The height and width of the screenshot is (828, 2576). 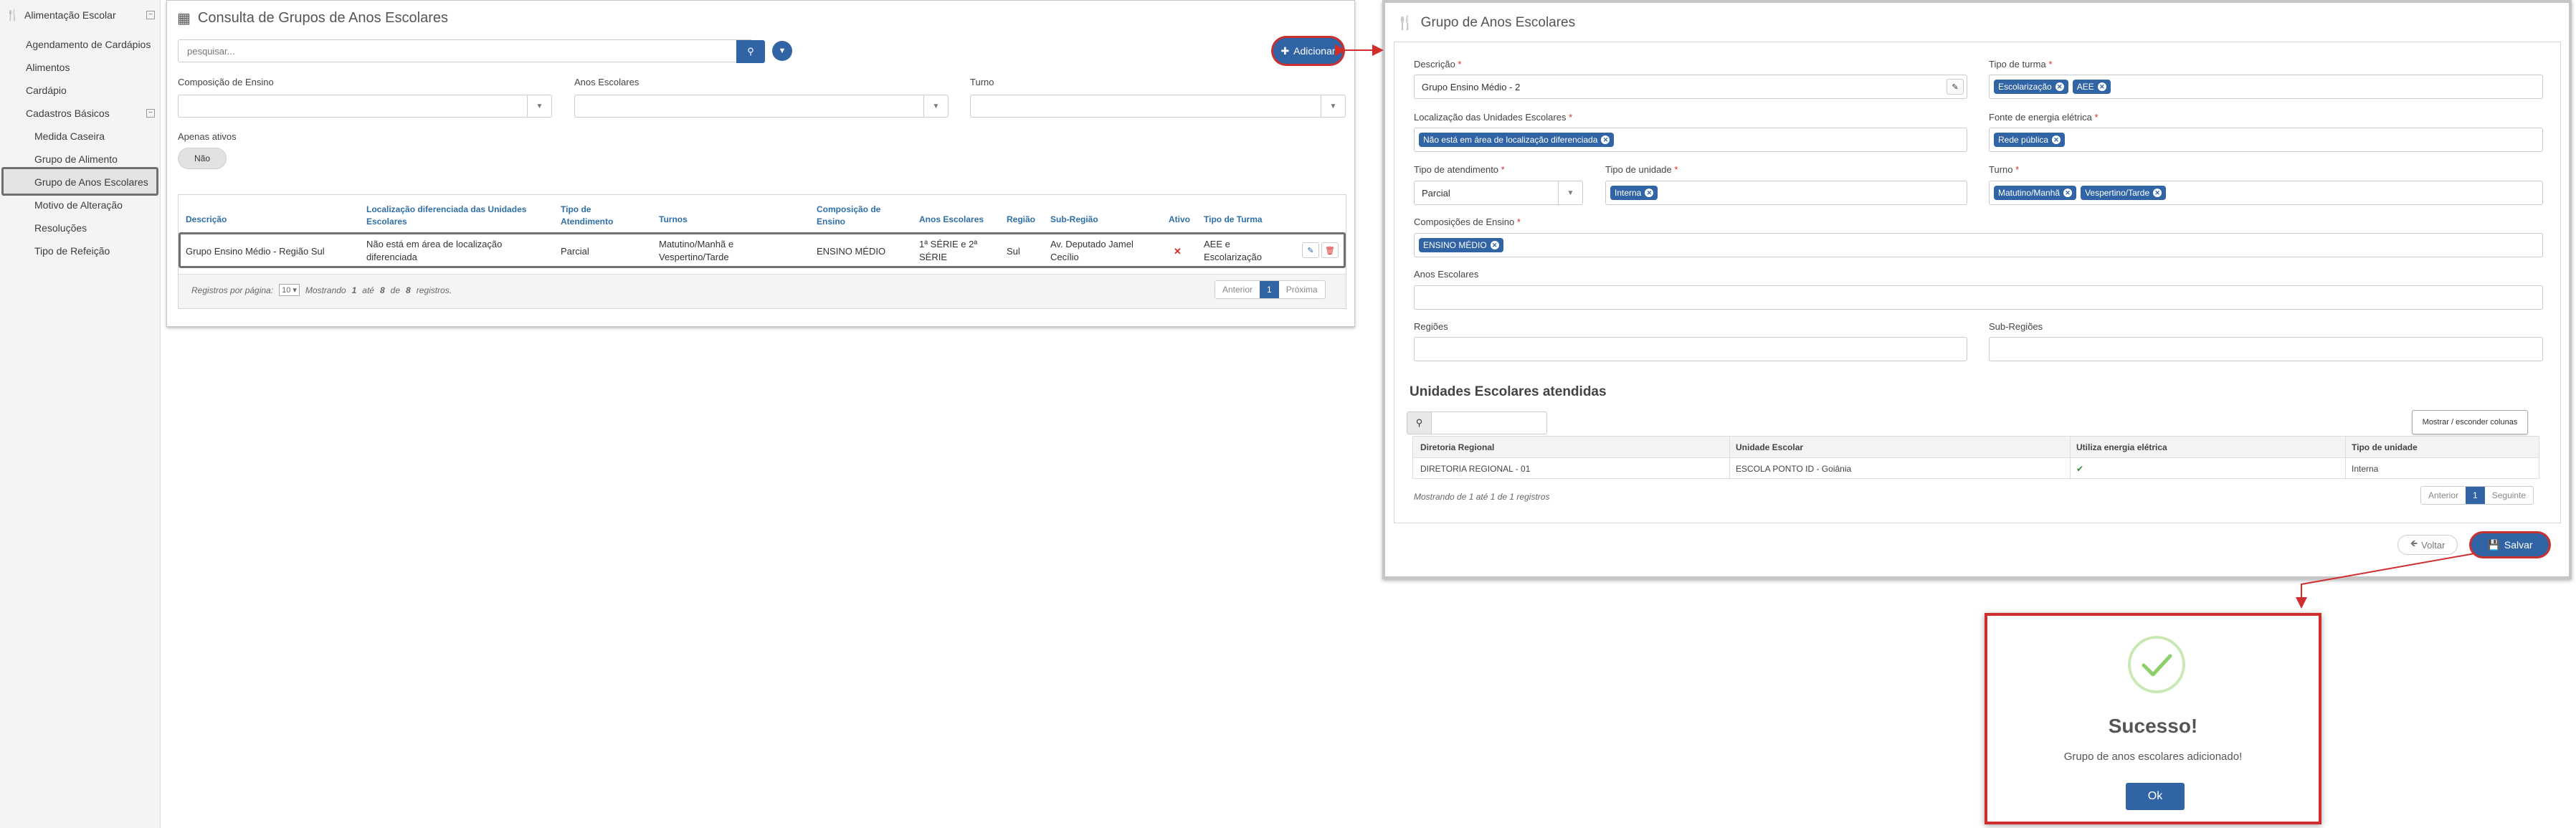 I want to click on chip-matutino: Matutino/Manhã ✕, so click(x=2036, y=193).